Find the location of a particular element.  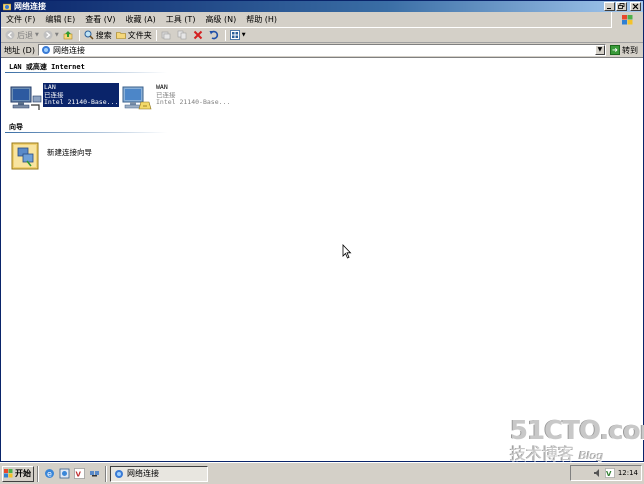

volume-icon is located at coordinates (598, 473).